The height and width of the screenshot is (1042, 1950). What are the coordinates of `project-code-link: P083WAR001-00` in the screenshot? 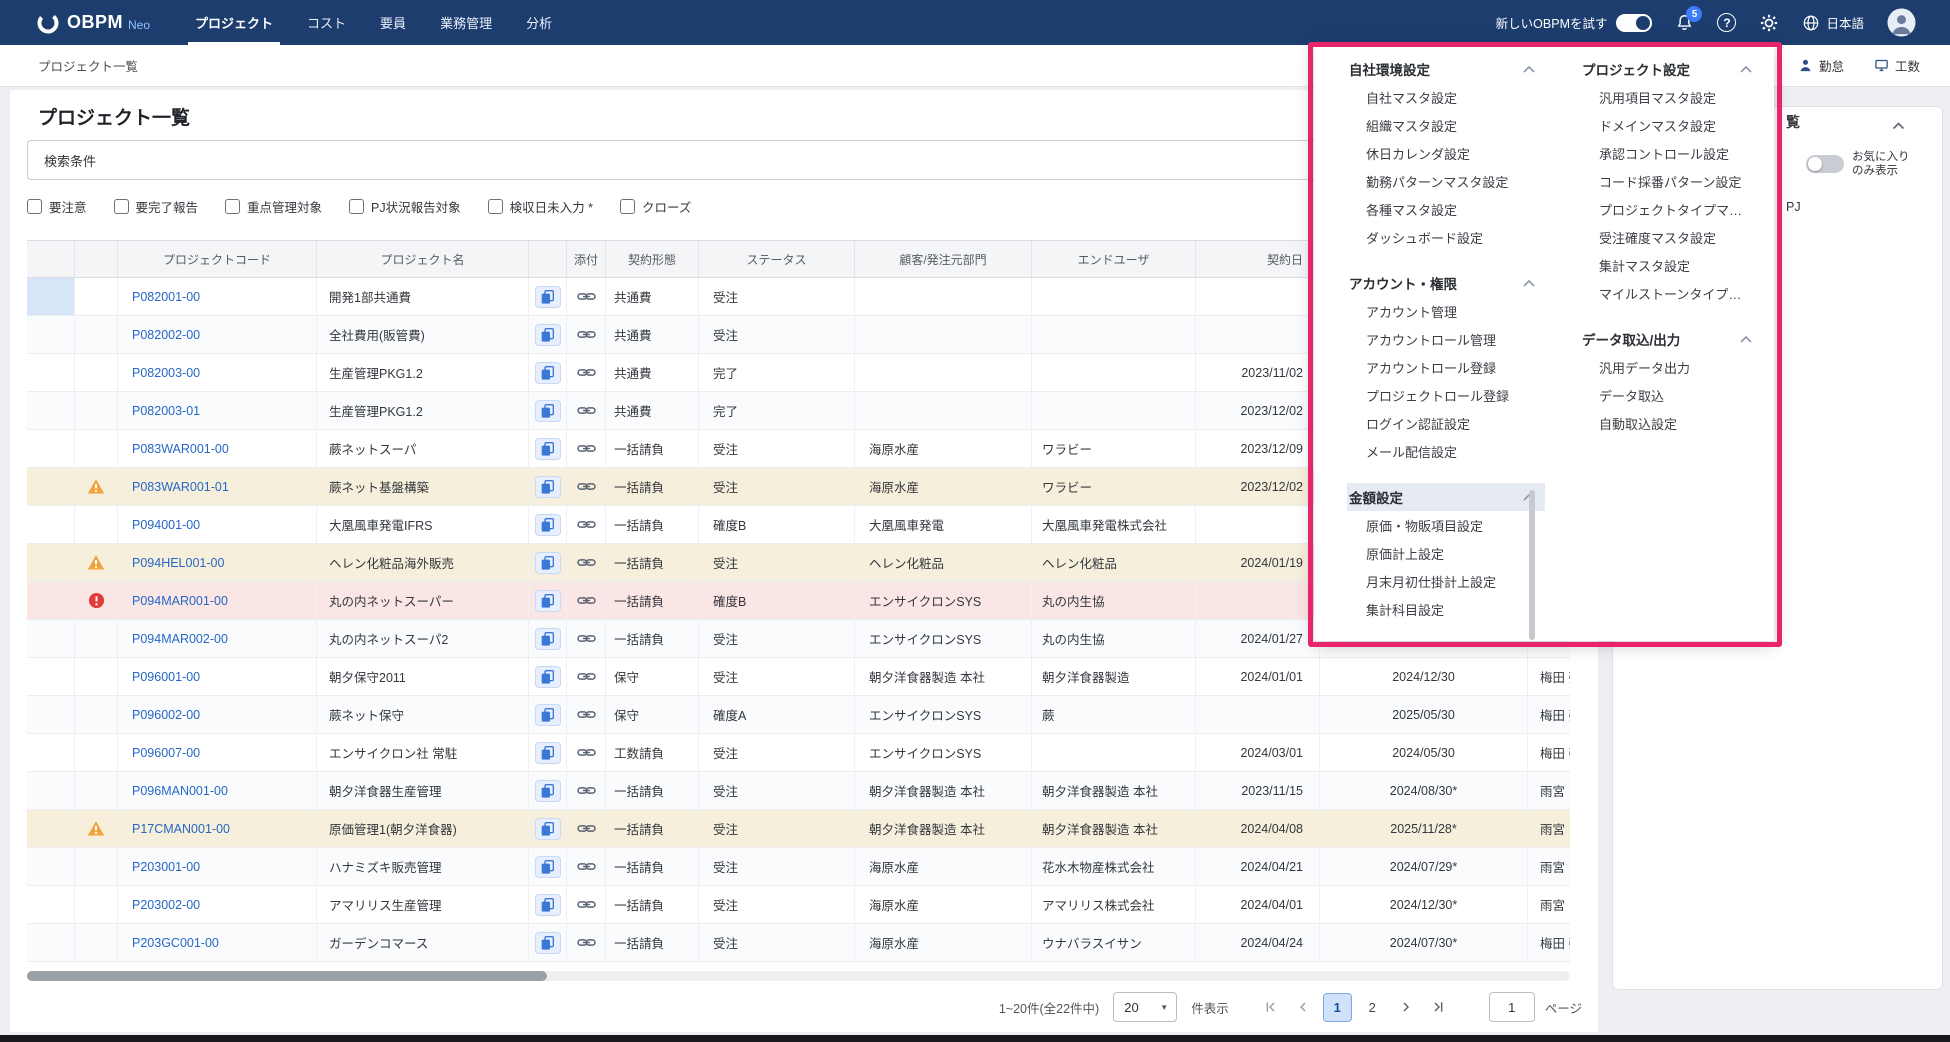 It's located at (217, 448).